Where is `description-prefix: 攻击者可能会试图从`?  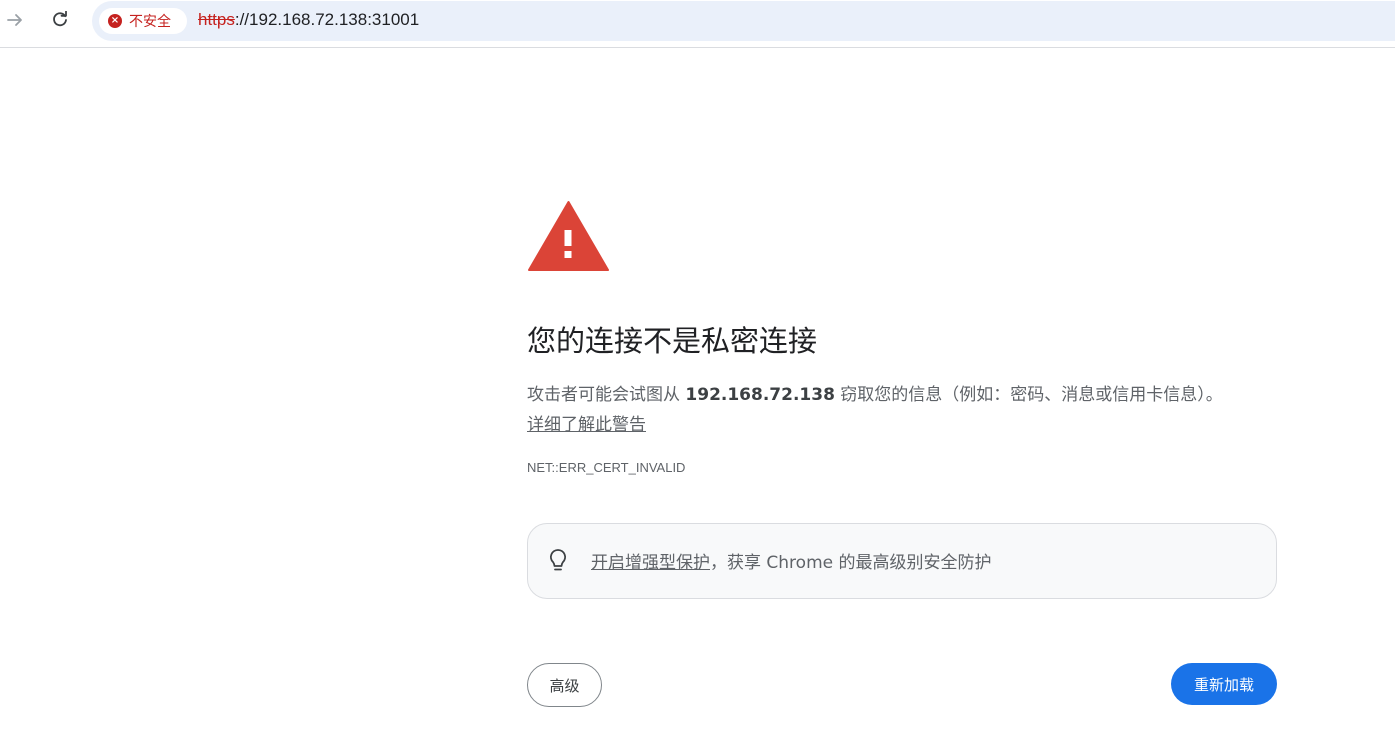 description-prefix: 攻击者可能会试图从 is located at coordinates (606, 395).